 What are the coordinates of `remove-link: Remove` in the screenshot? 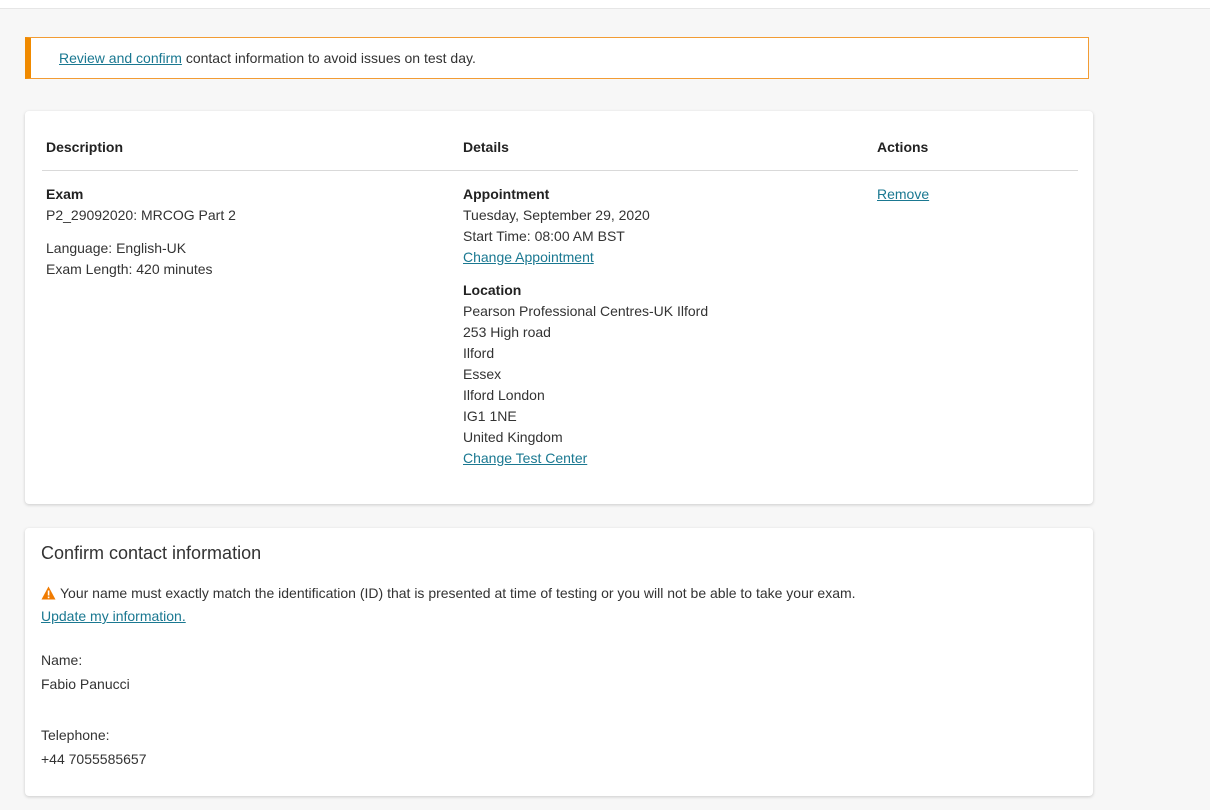 It's located at (903, 194).